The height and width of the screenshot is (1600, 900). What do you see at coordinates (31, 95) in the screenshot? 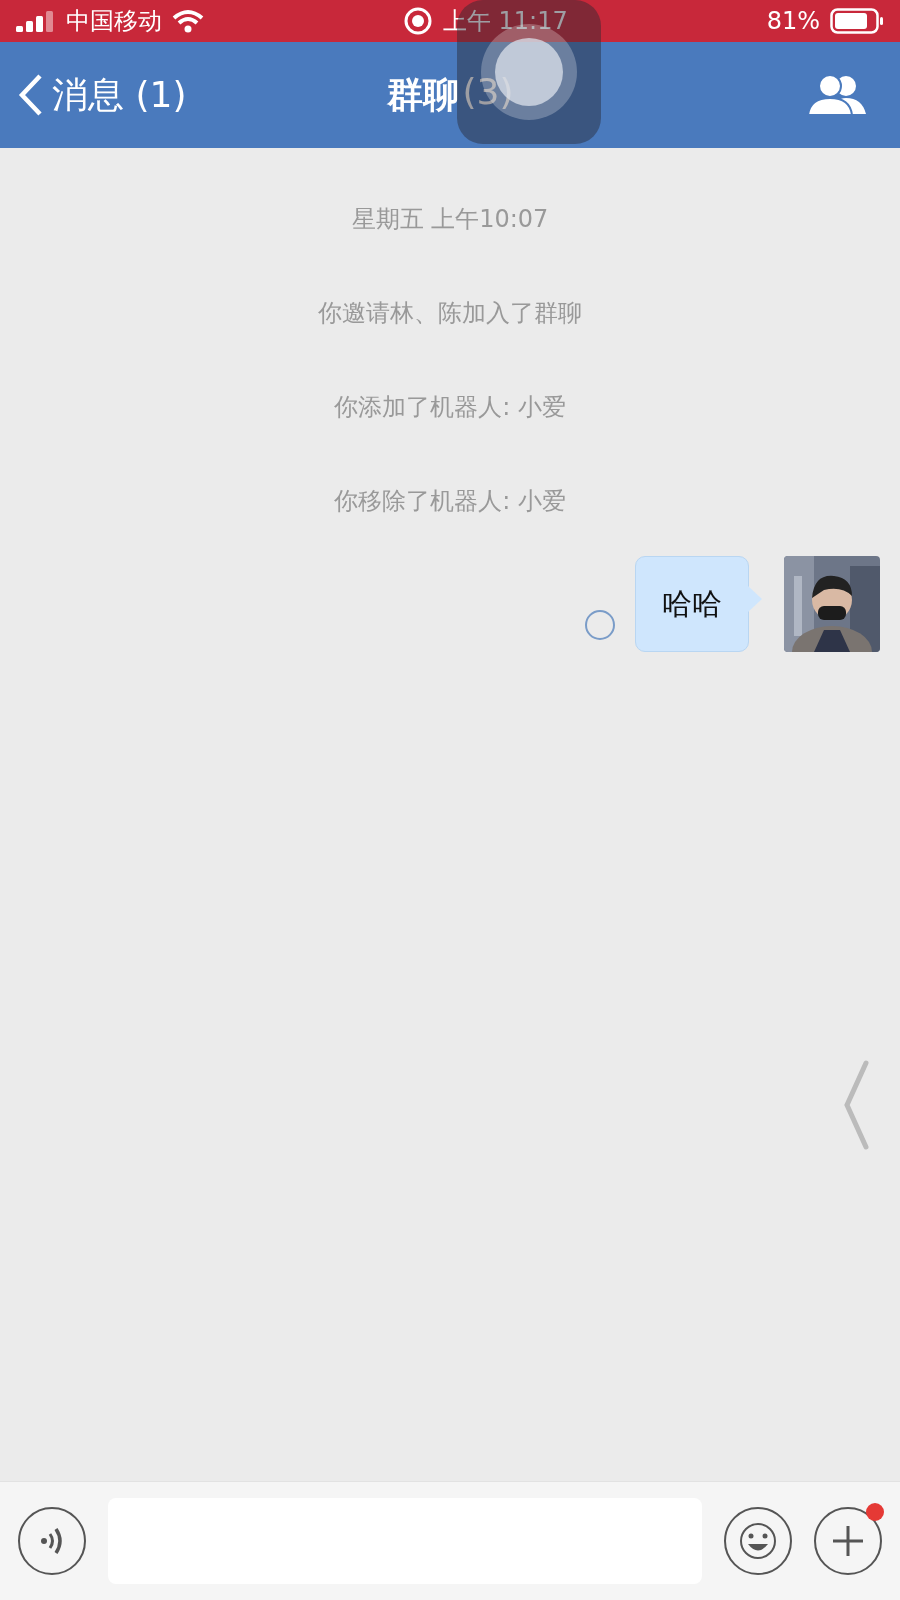
I see `back-chevron-icon` at bounding box center [31, 95].